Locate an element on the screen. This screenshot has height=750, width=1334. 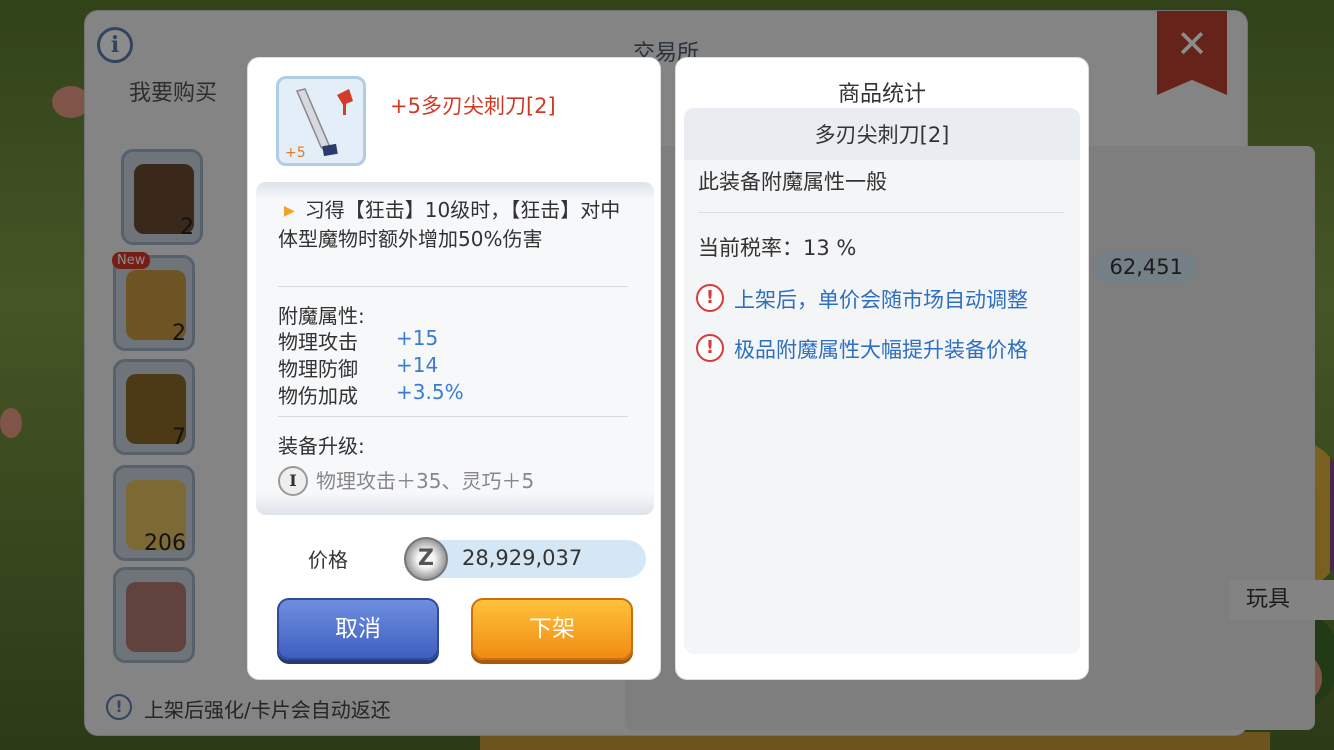
enchant-value: +15 is located at coordinates (417, 338).